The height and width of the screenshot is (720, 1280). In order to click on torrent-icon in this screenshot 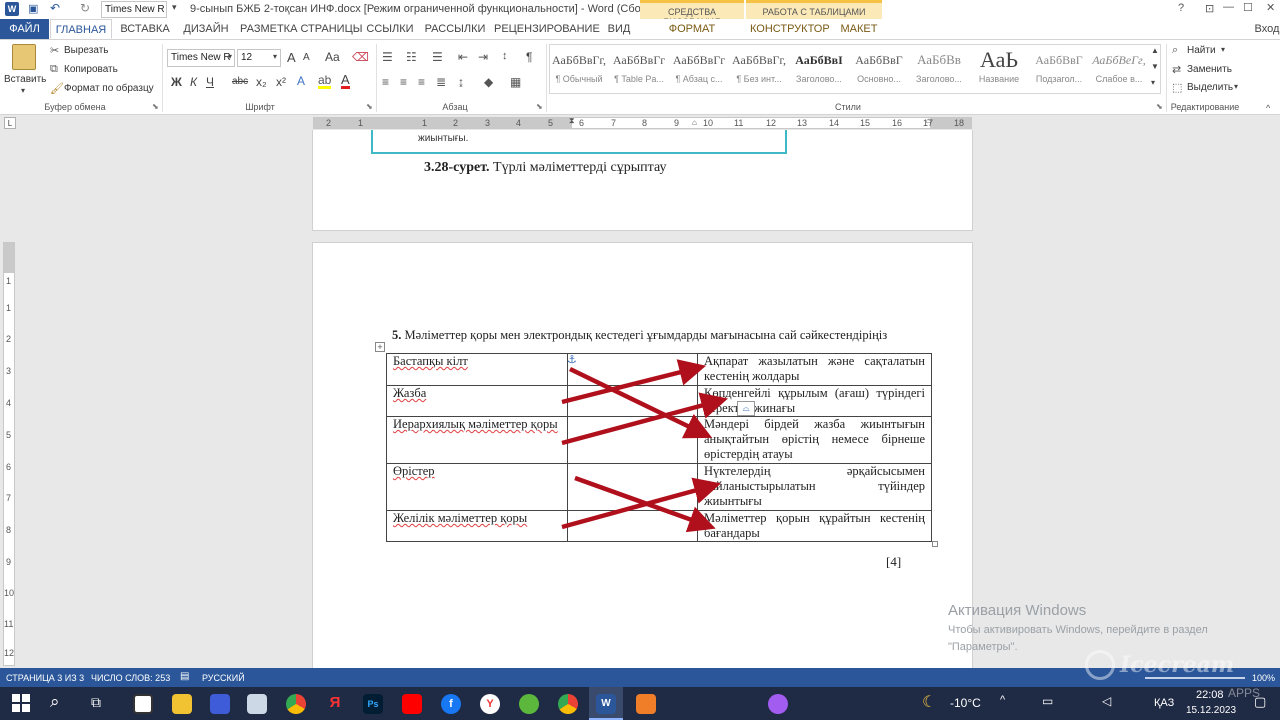, I will do `click(529, 704)`.